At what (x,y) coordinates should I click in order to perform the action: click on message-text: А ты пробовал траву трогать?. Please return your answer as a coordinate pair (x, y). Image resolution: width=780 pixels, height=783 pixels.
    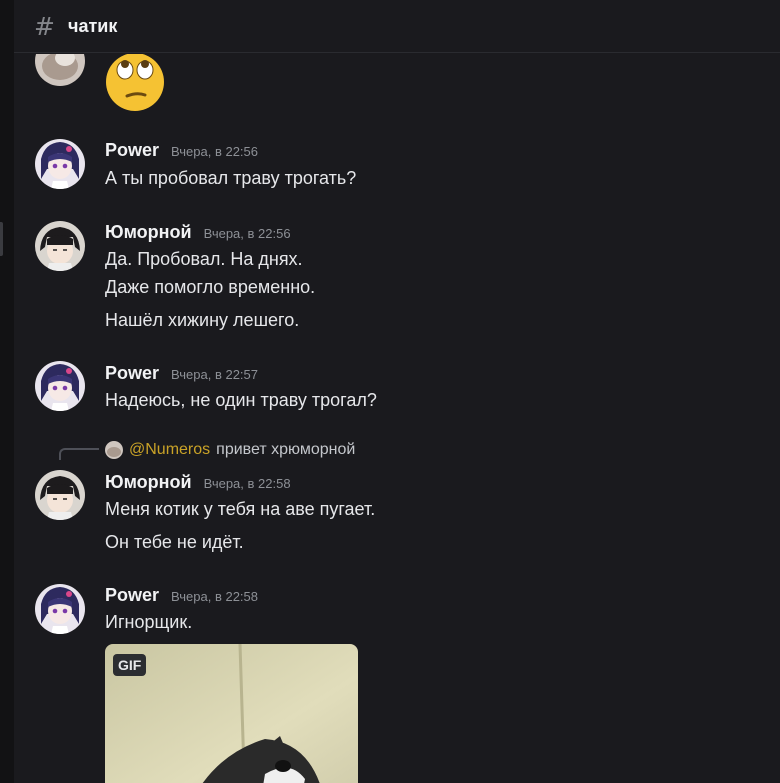
    Looking at the image, I should click on (231, 178).